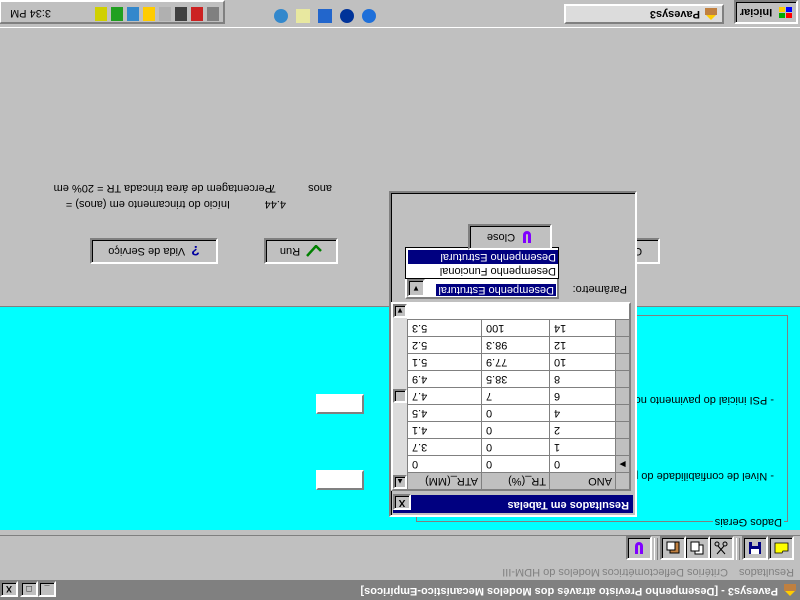  I want to click on edit-icon, so click(303, 16).